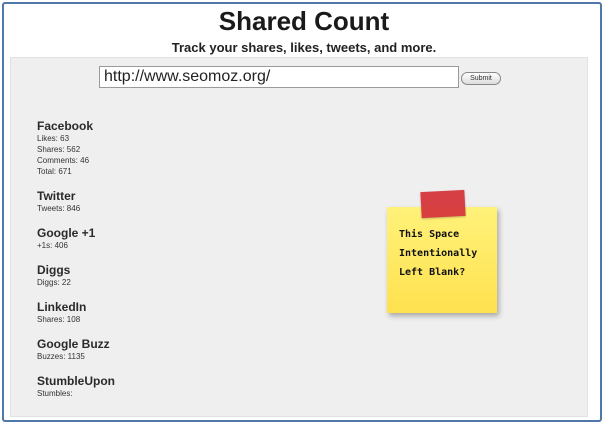 The width and height of the screenshot is (608, 430). Describe the element at coordinates (137, 312) in the screenshot. I see `network-linkedin: LinkedIn Shares: 108` at that location.